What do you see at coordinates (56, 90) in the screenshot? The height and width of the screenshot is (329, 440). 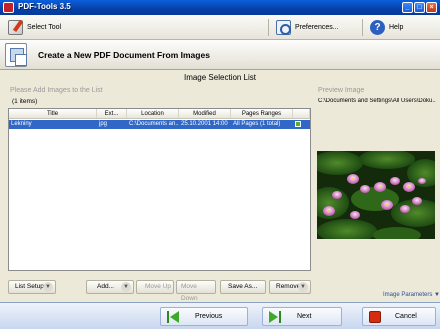 I see `list-instruction: Please Add Images to the List` at bounding box center [56, 90].